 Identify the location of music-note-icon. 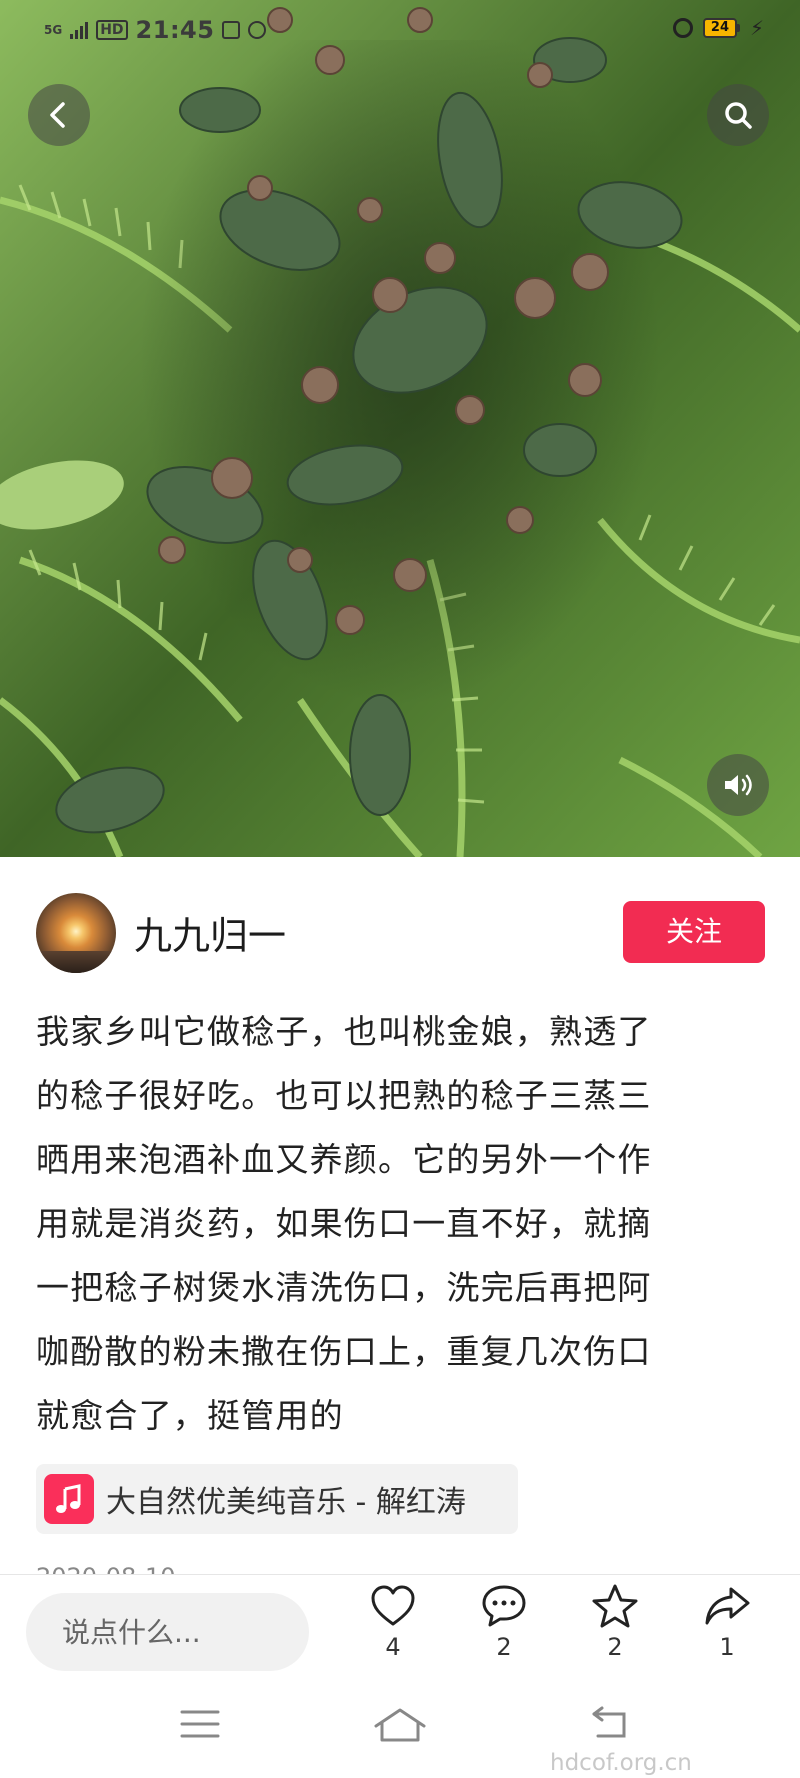
(69, 1499).